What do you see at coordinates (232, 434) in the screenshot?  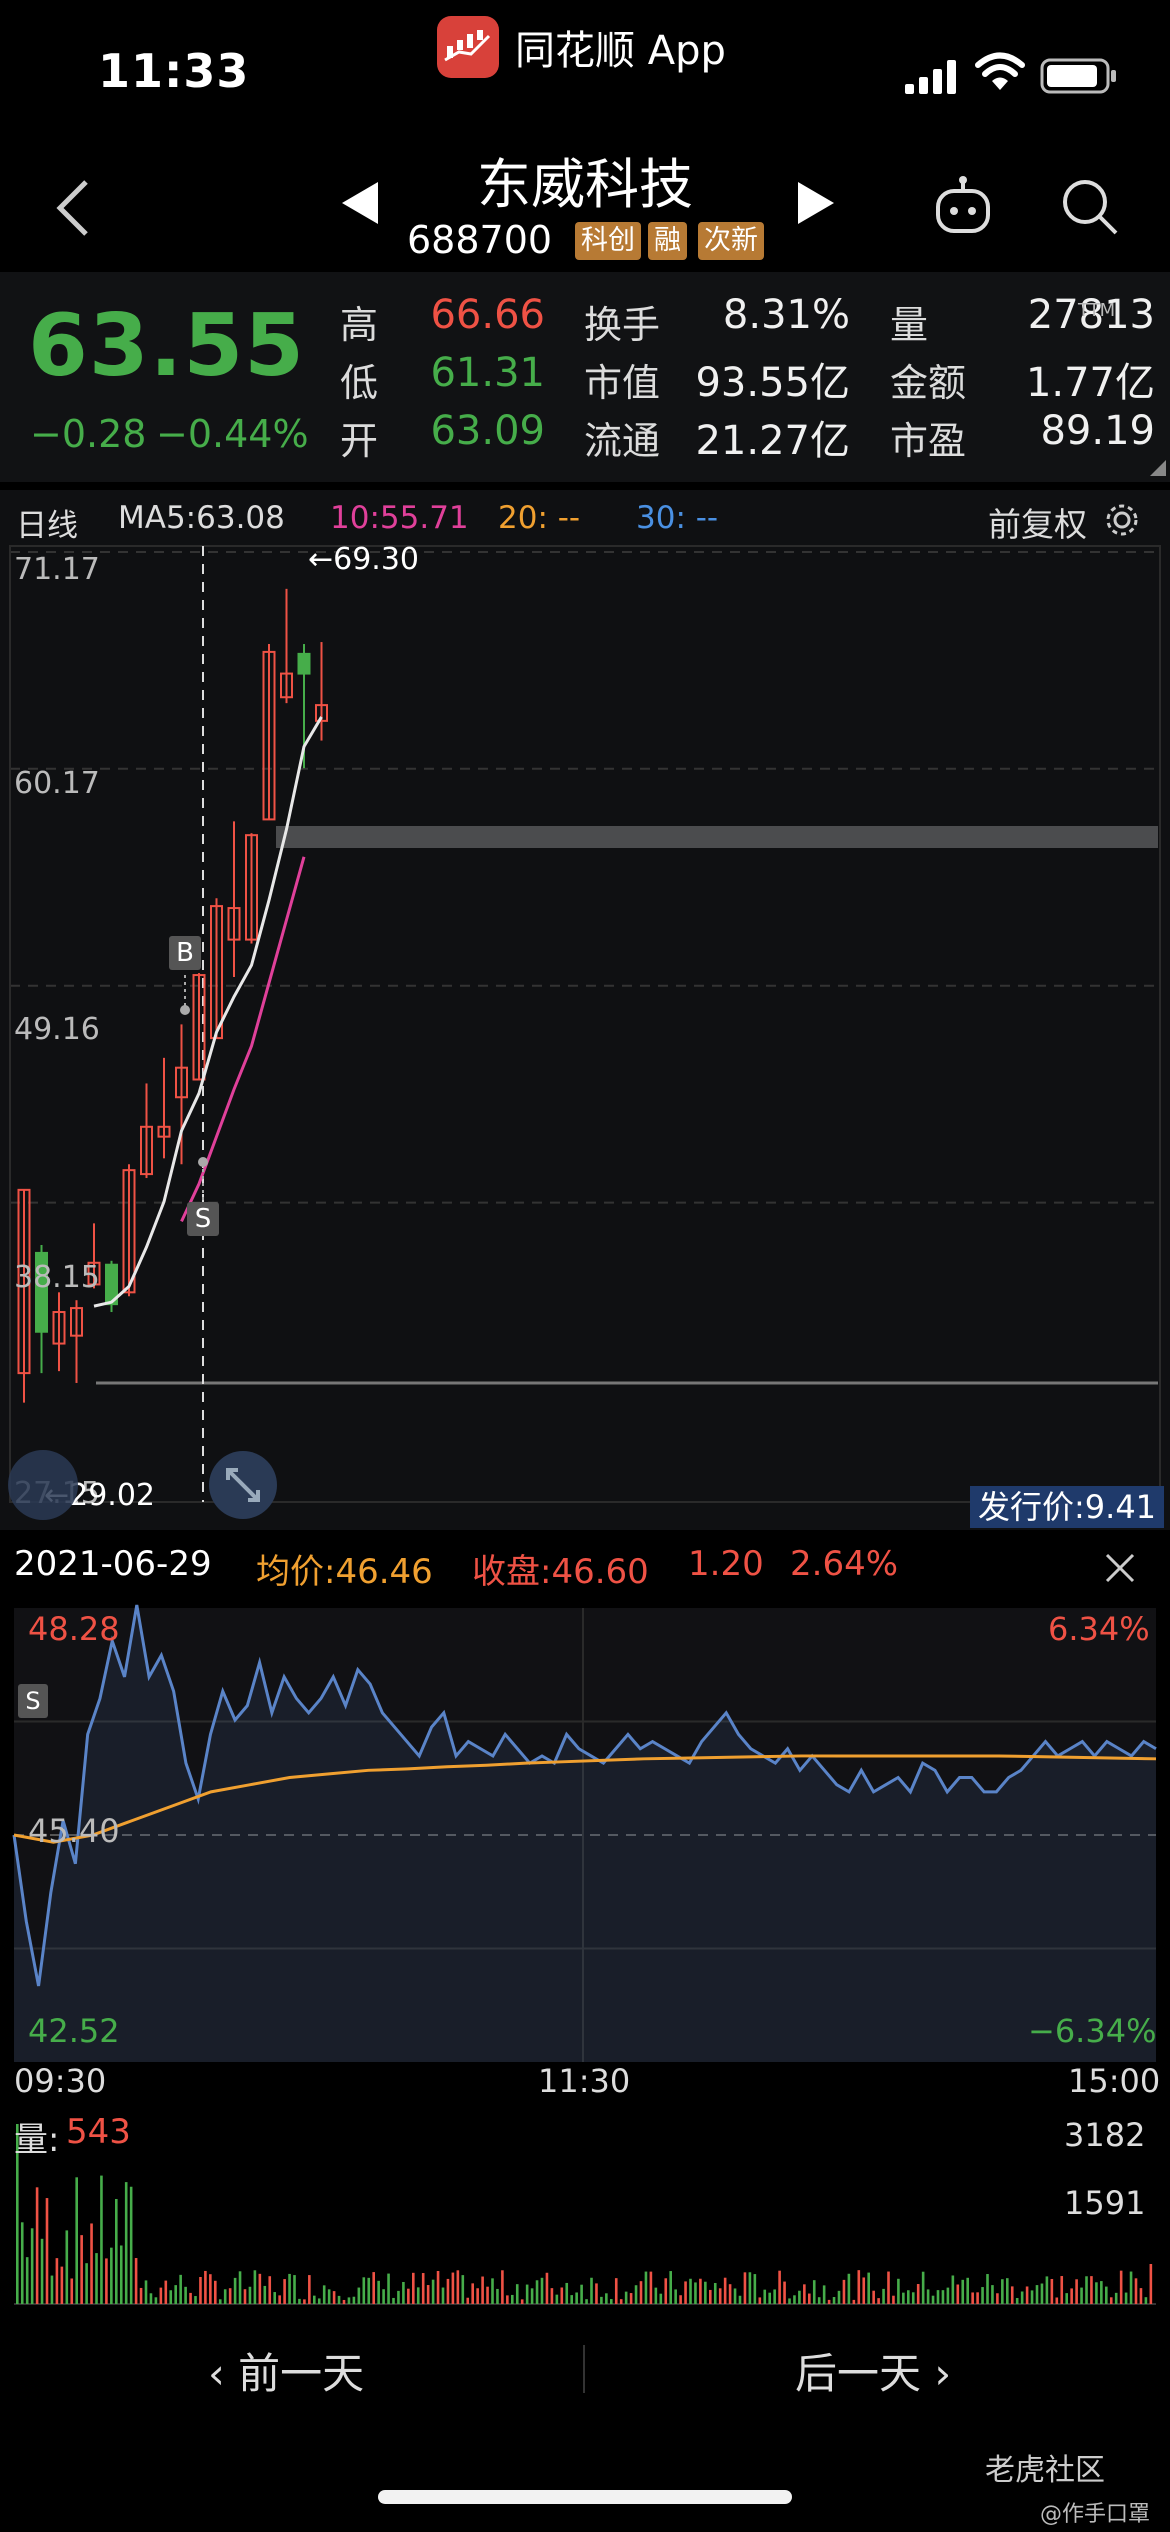 I see `price-change-percent: −0.44%` at bounding box center [232, 434].